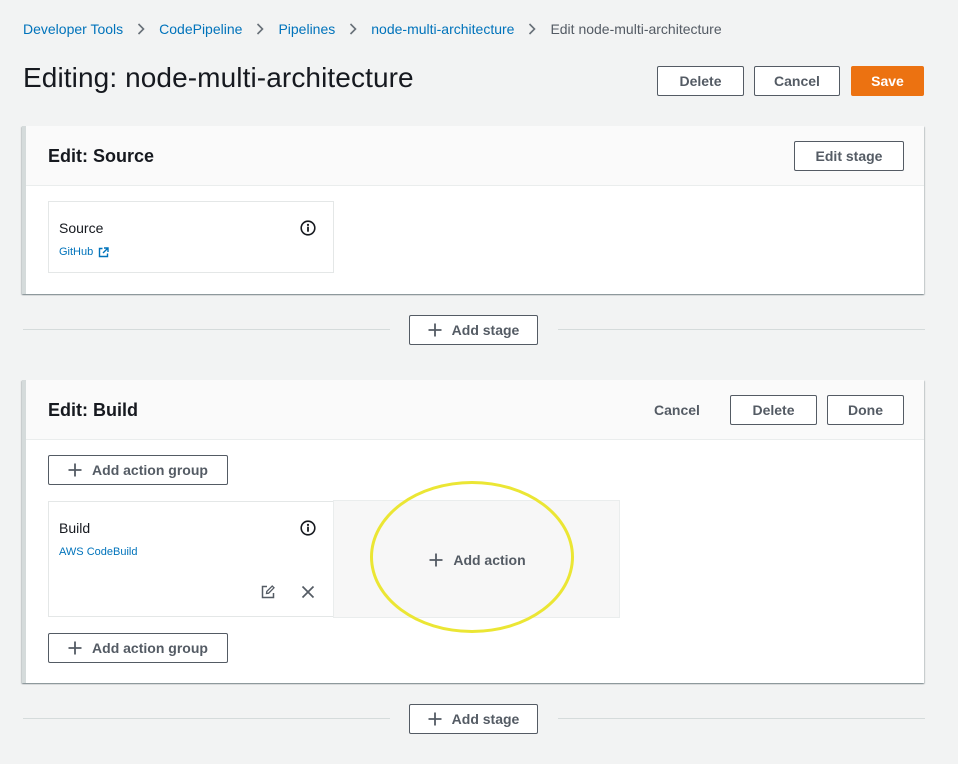  I want to click on save-button: Save, so click(887, 81).